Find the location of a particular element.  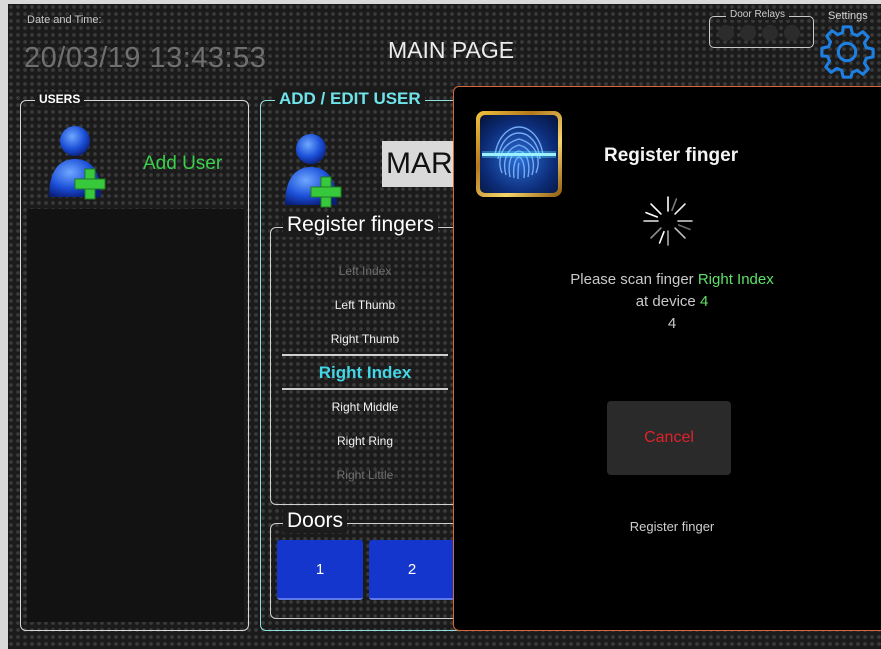

dialog-footer-label: Register finger is located at coordinates (672, 526).